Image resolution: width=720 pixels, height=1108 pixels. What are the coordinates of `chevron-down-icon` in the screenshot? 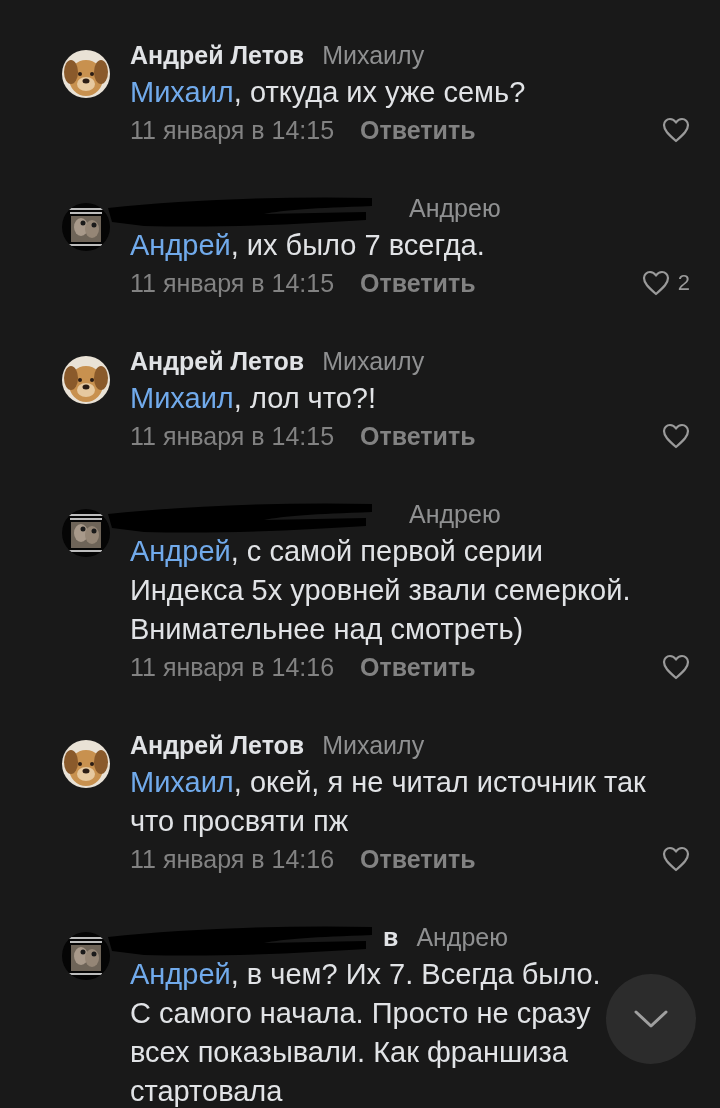 It's located at (651, 1019).